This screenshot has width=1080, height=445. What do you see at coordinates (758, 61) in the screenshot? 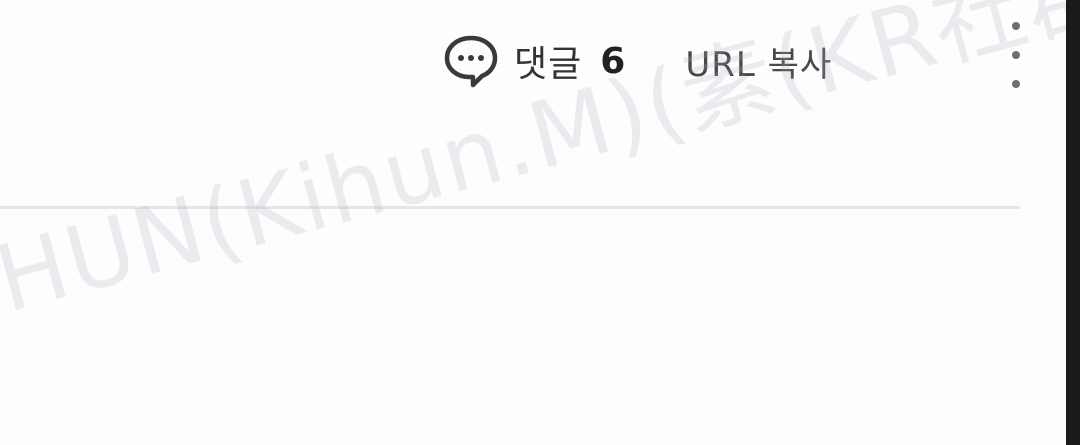
I see `url-copy-button: URL 복사` at bounding box center [758, 61].